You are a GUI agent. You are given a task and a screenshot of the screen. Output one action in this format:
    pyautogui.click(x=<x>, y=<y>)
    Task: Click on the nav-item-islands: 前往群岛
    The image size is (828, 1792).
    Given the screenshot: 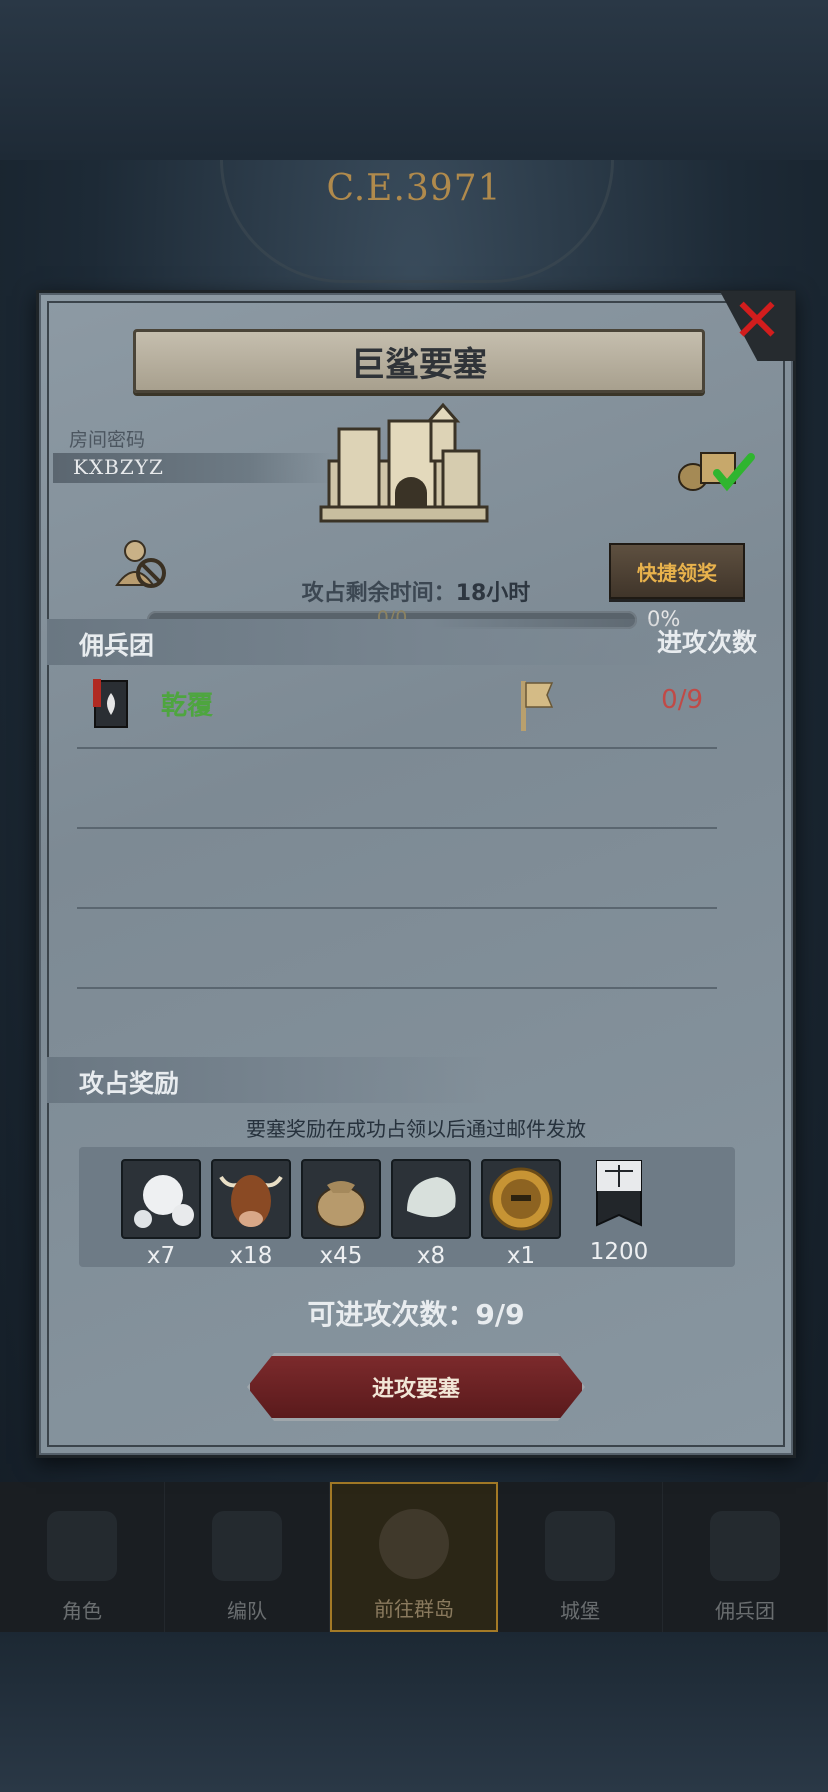 What is the action you would take?
    pyautogui.click(x=414, y=1557)
    